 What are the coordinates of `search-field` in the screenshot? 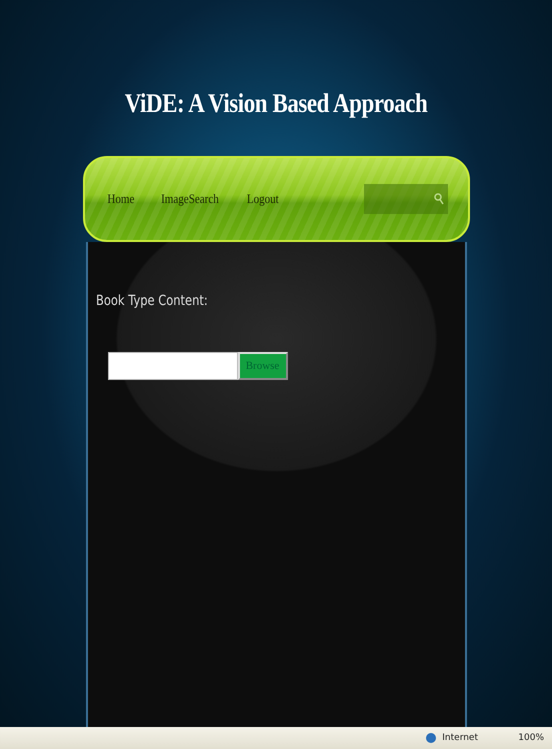 It's located at (406, 199).